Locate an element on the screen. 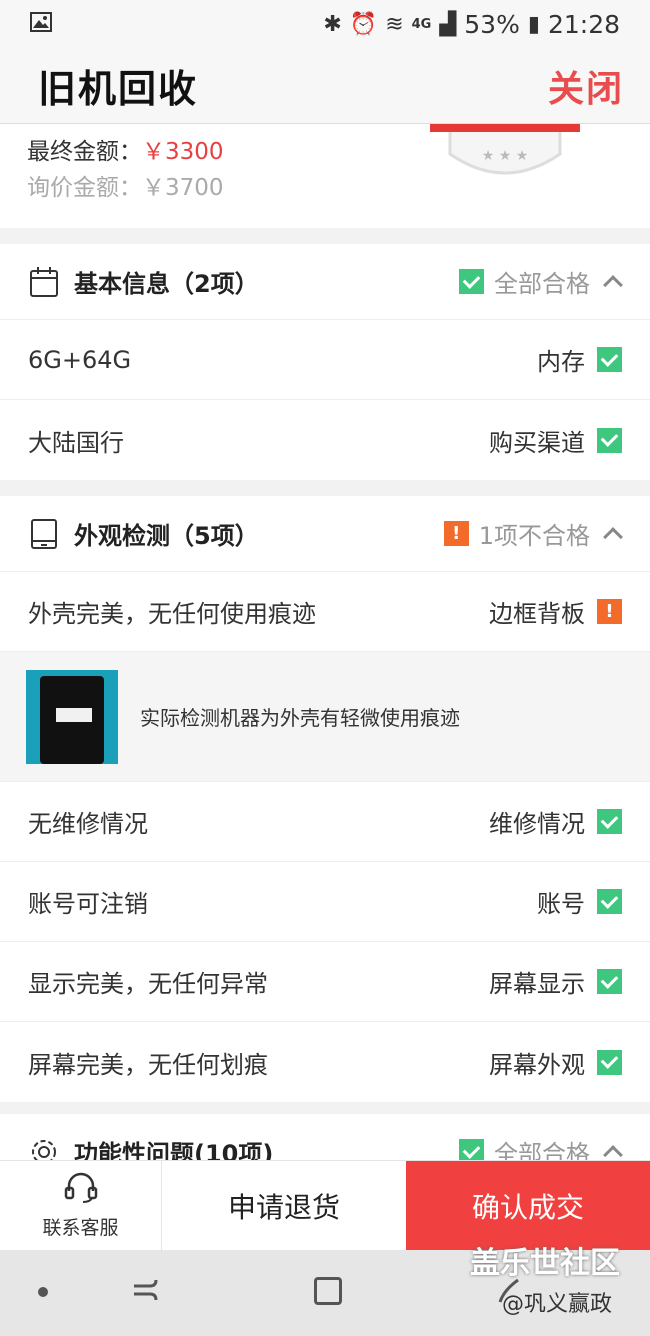  gear-icon is located at coordinates (44, 1148).